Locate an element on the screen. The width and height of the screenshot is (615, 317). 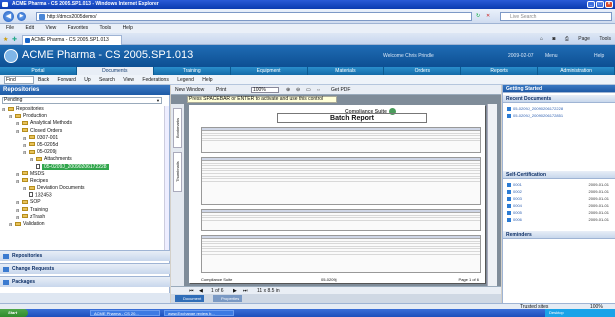
thumbnails-tab: Thumbnails is located at coordinates (177, 172).